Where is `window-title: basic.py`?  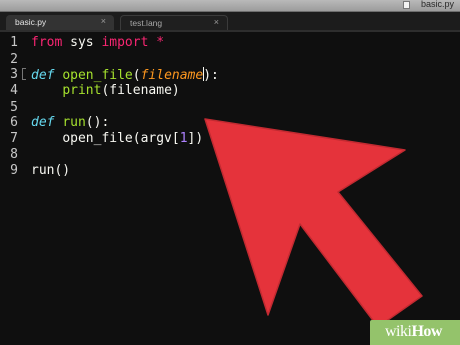
window-title: basic.py is located at coordinates (437, 4).